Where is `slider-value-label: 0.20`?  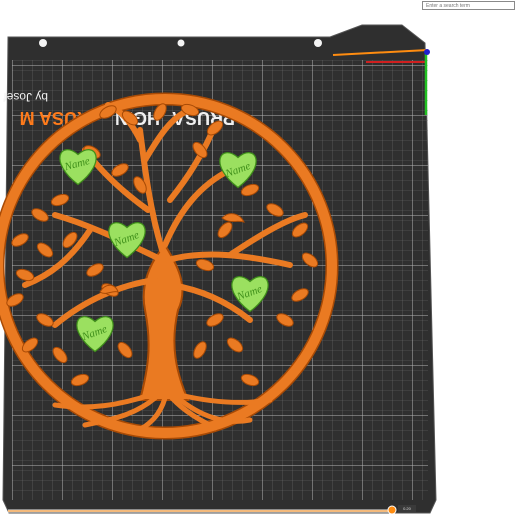 slider-value-label: 0.20 is located at coordinates (407, 508).